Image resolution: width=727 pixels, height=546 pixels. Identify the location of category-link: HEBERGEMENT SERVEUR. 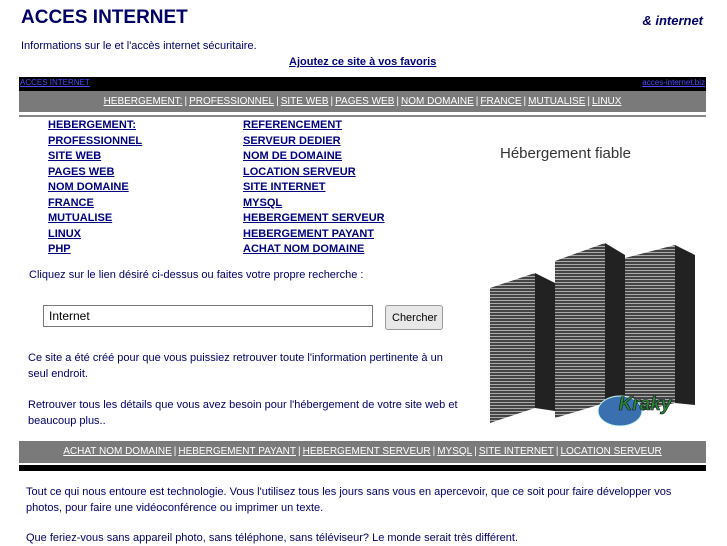
(314, 219).